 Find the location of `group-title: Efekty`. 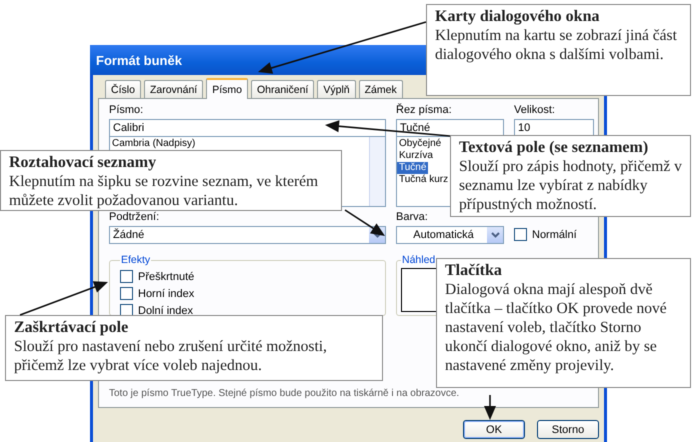

group-title: Efekty is located at coordinates (136, 260).